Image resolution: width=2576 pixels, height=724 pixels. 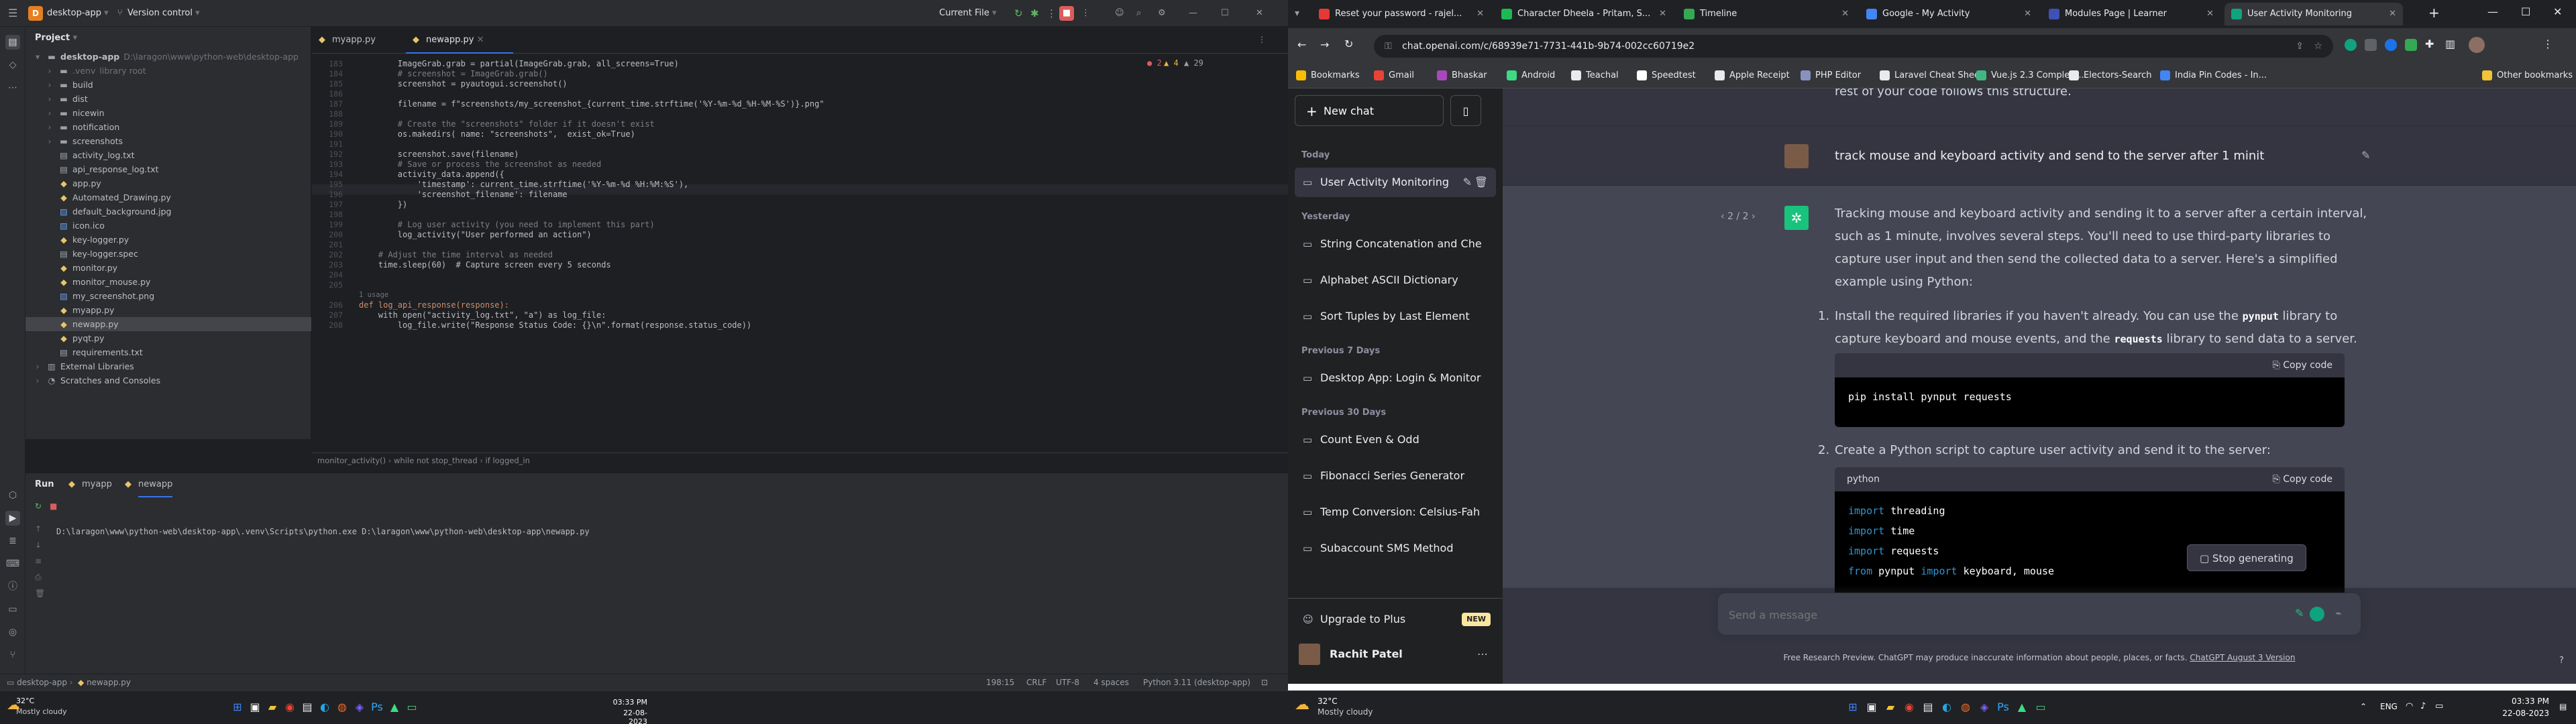 What do you see at coordinates (1531, 75) in the screenshot?
I see `bookmark-item: Android` at bounding box center [1531, 75].